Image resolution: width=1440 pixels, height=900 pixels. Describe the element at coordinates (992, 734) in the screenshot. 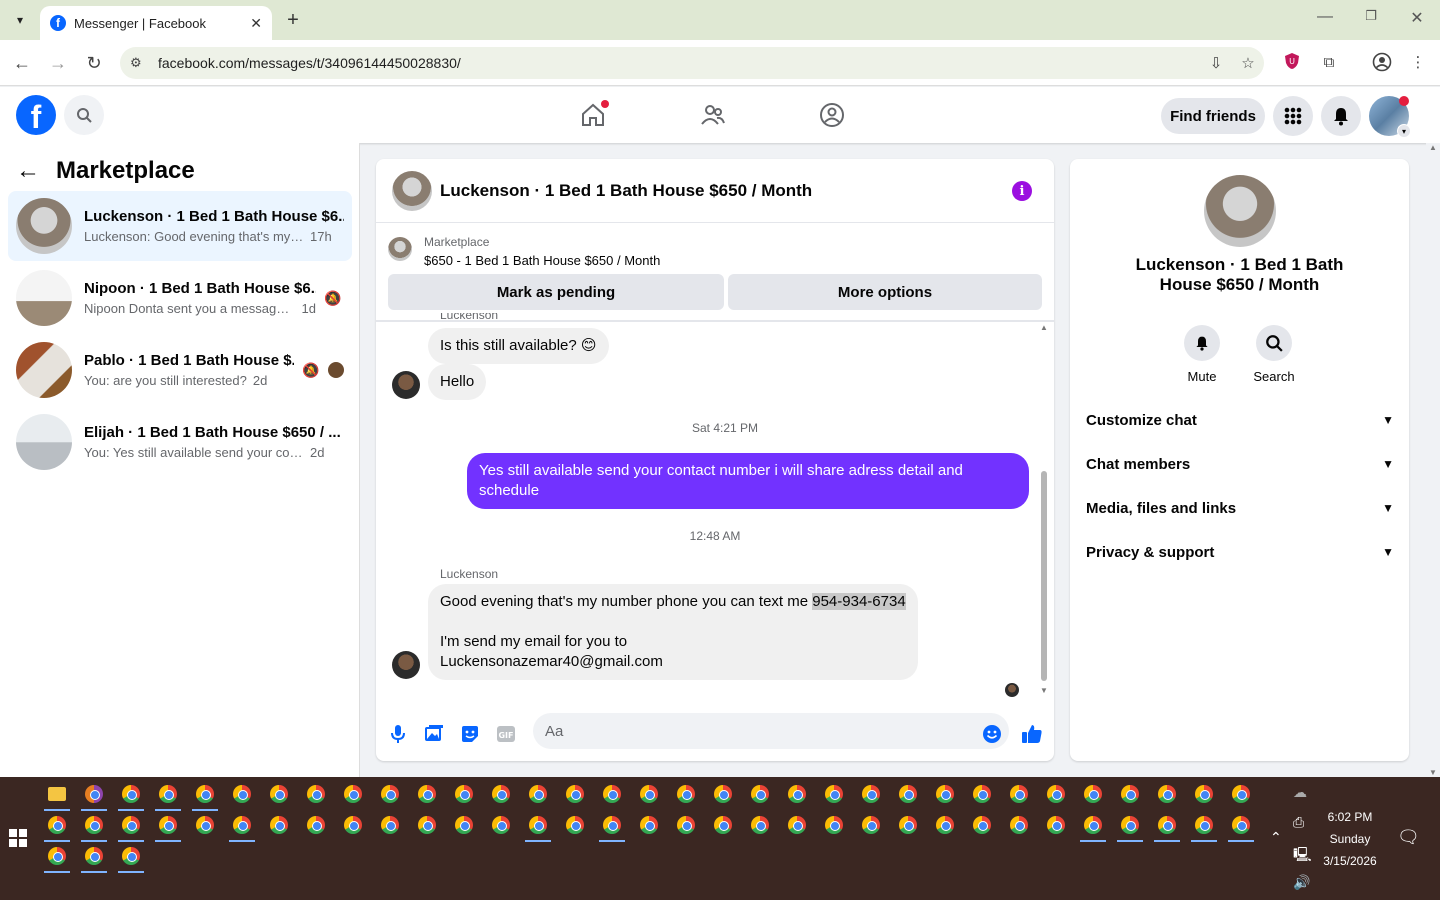

I see `emoji-icon` at that location.